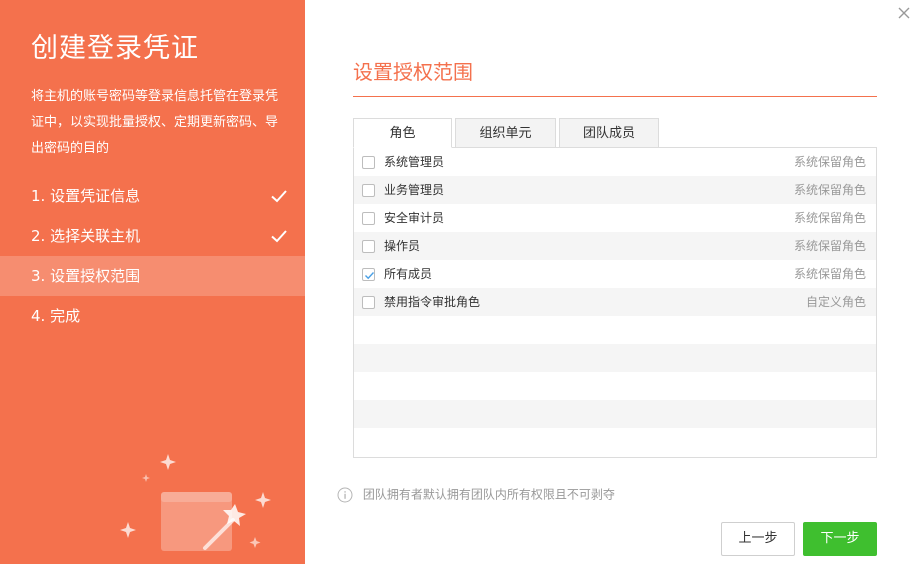 The width and height of the screenshot is (917, 564). What do you see at coordinates (402, 246) in the screenshot?
I see `role-name: 操作员` at bounding box center [402, 246].